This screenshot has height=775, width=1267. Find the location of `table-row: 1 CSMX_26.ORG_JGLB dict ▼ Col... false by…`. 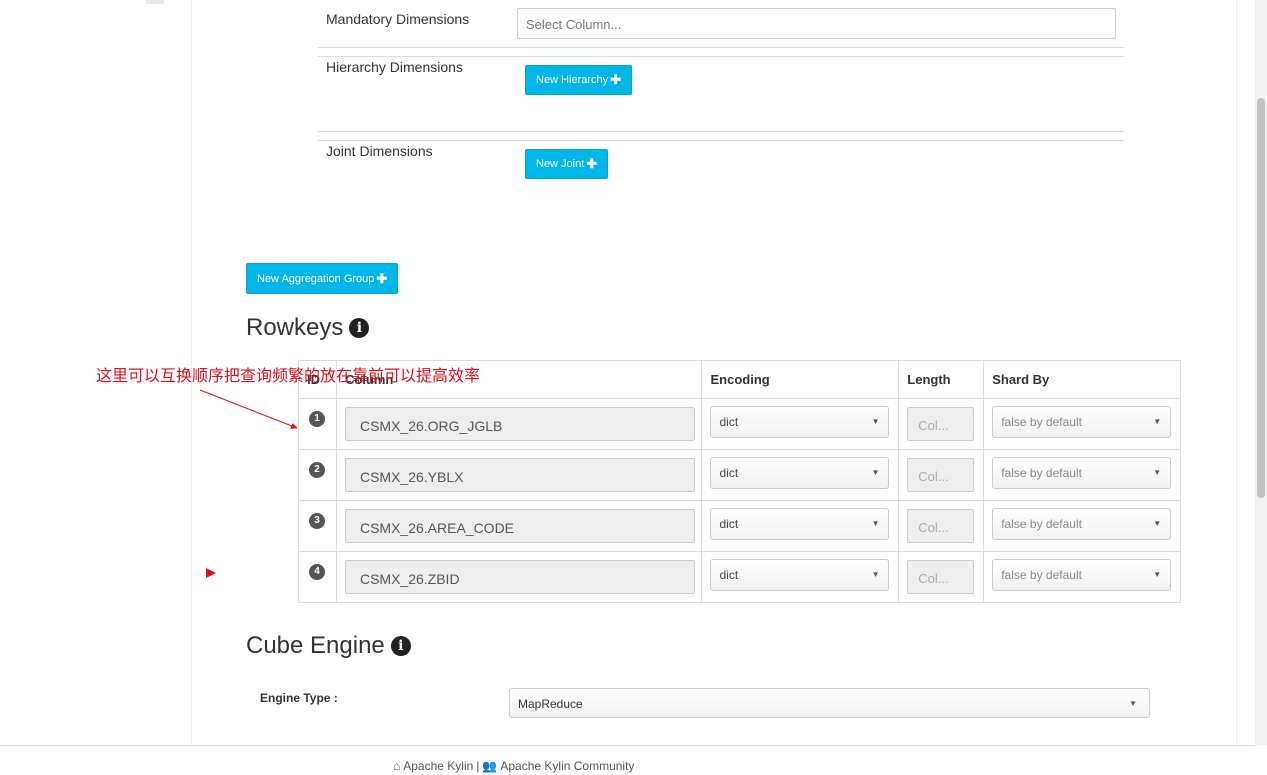

table-row: 1 CSMX_26.ORG_JGLB dict ▼ Col... false by… is located at coordinates (739, 424).